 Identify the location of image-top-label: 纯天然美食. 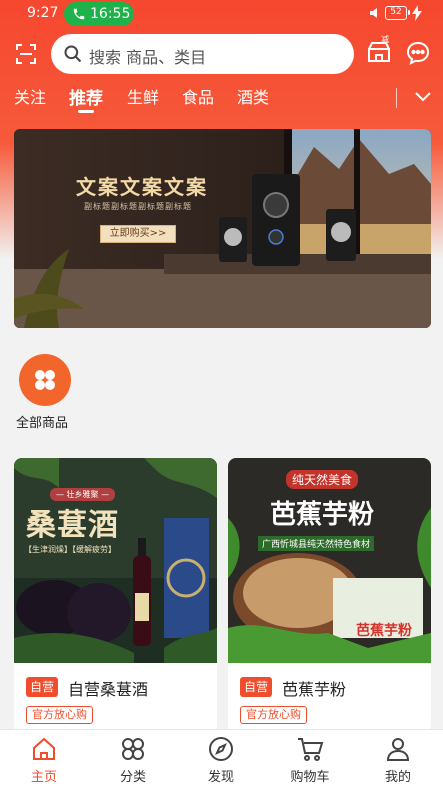
(322, 479).